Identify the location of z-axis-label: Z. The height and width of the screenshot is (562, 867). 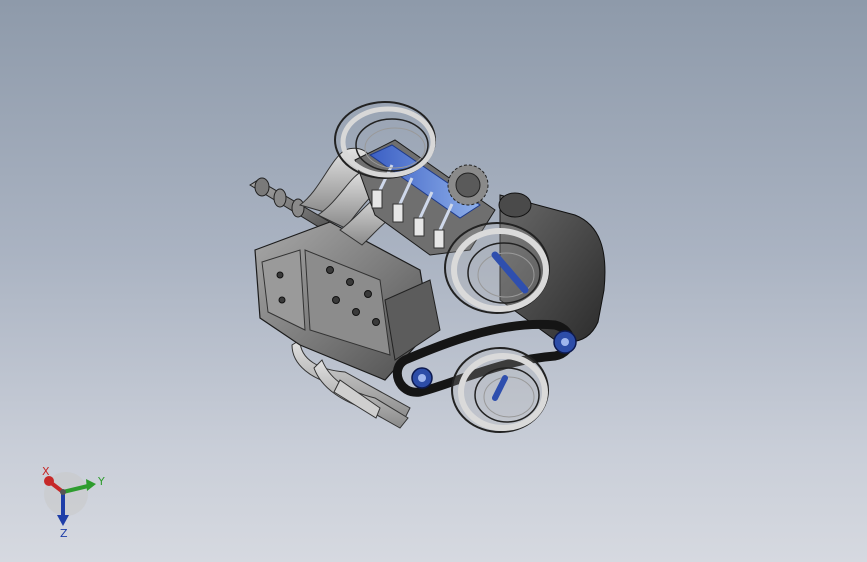
(64, 533).